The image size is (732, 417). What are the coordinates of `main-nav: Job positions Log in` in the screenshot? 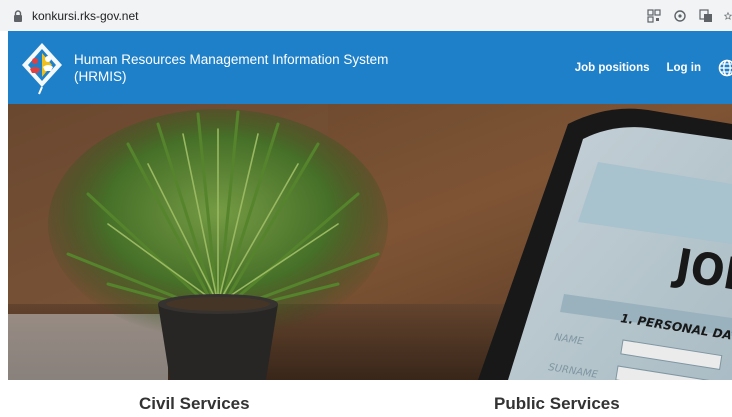 It's located at (653, 67).